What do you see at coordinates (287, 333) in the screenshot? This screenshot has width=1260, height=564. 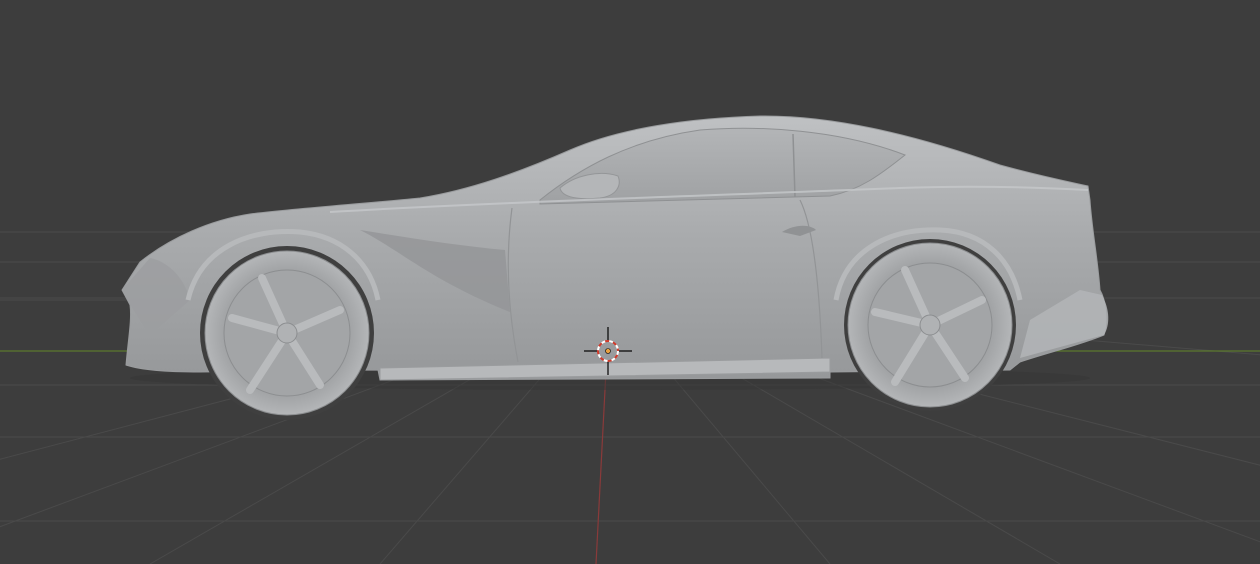 I see `front-wheel` at bounding box center [287, 333].